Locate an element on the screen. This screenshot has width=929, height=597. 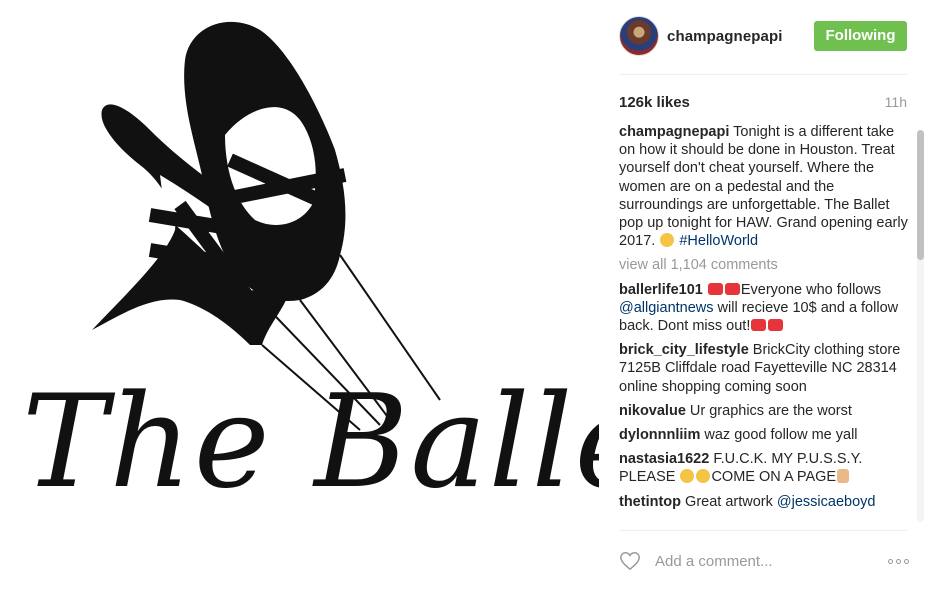
scrollbar-thumb is located at coordinates (920, 195).